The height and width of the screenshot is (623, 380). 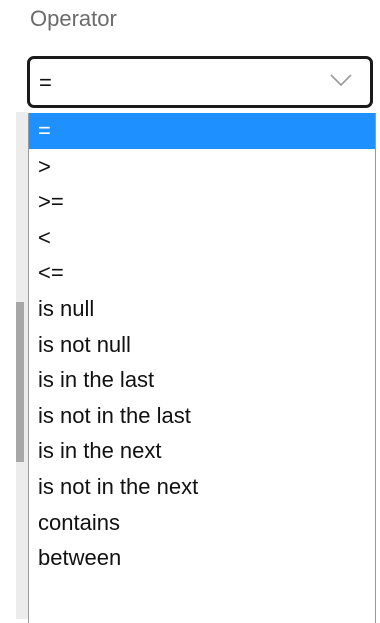 What do you see at coordinates (45, 82) in the screenshot?
I see `operator-select-value: =` at bounding box center [45, 82].